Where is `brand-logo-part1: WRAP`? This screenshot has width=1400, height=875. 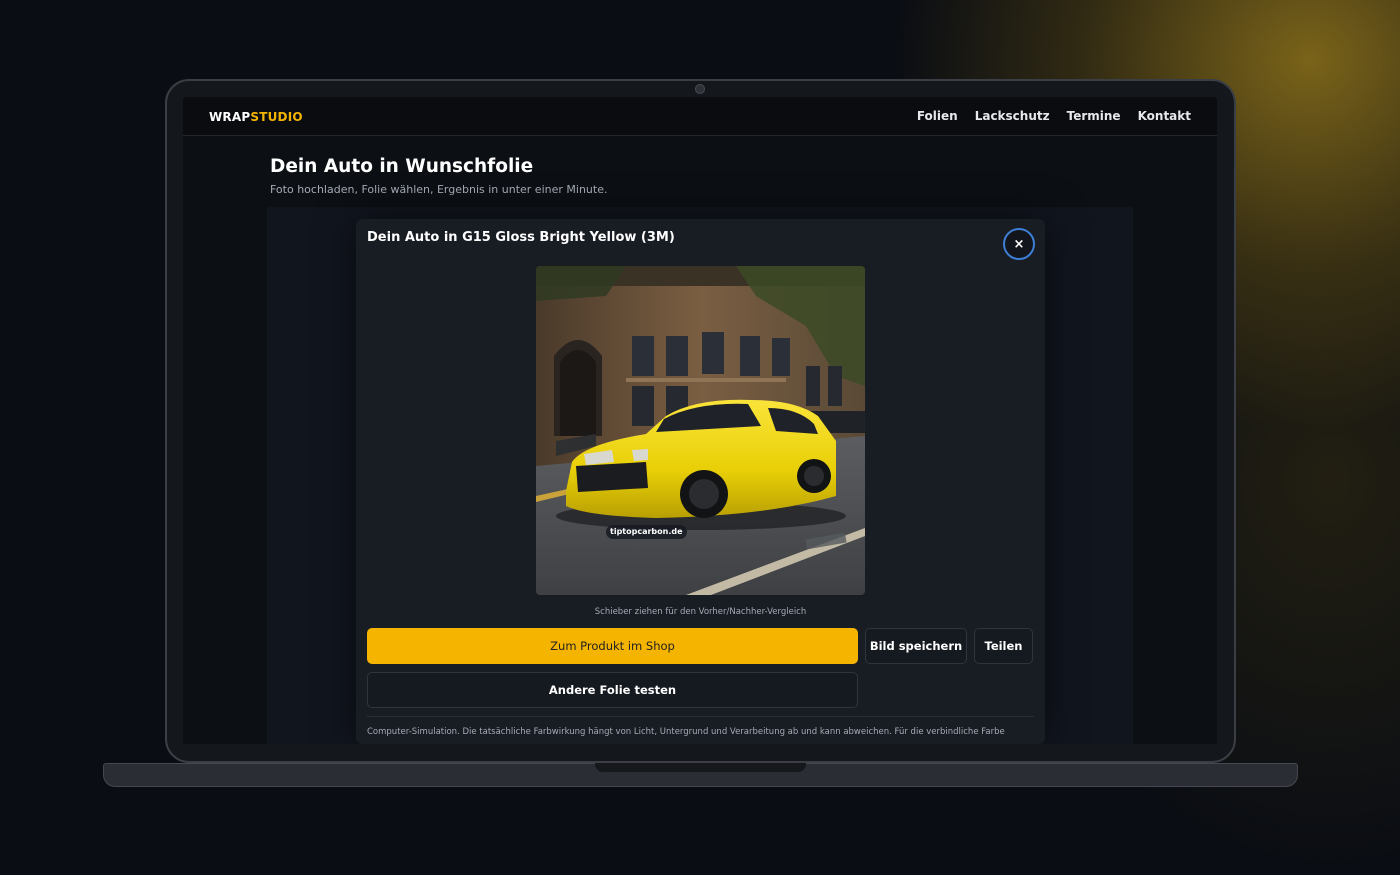
brand-logo-part1: WRAP is located at coordinates (230, 117).